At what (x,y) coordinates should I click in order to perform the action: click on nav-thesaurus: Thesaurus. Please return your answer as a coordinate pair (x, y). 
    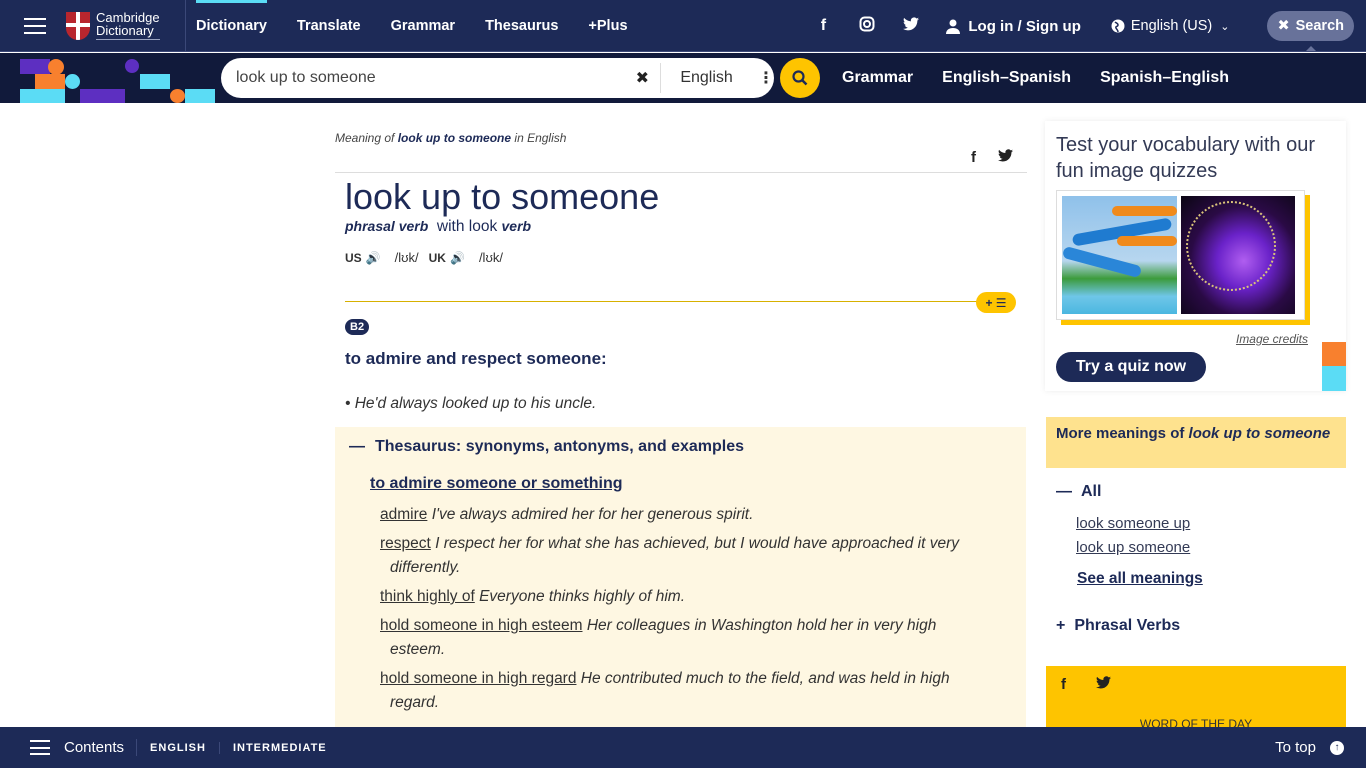
    Looking at the image, I should click on (521, 26).